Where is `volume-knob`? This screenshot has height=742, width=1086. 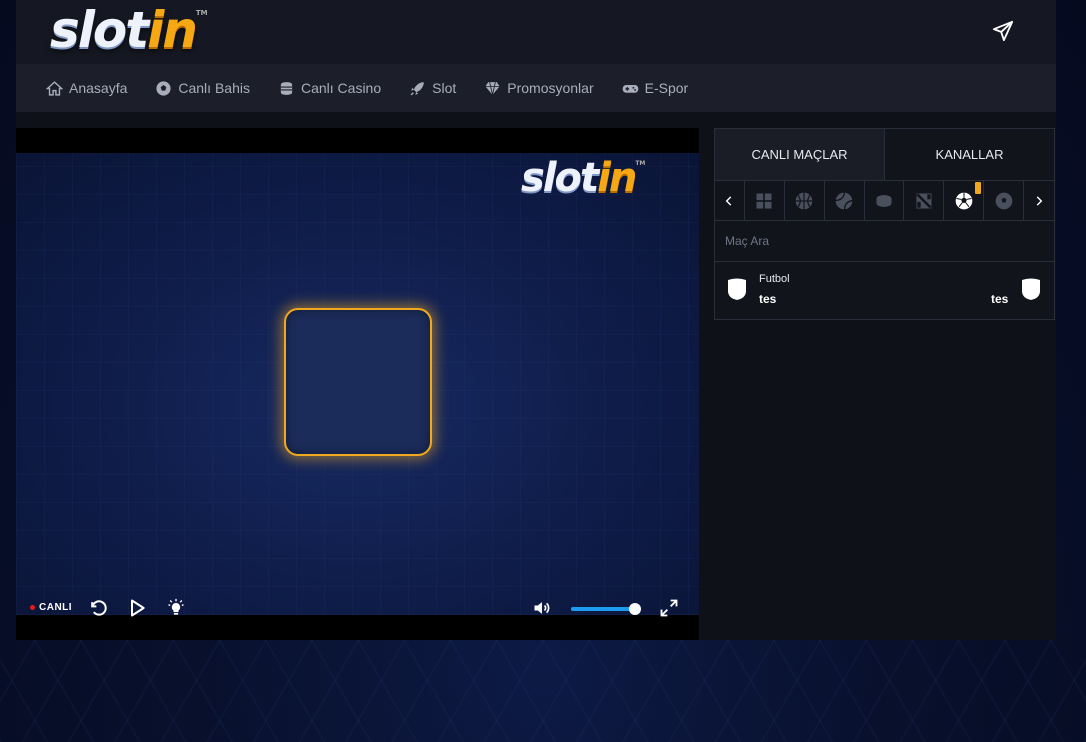
volume-knob is located at coordinates (635, 609).